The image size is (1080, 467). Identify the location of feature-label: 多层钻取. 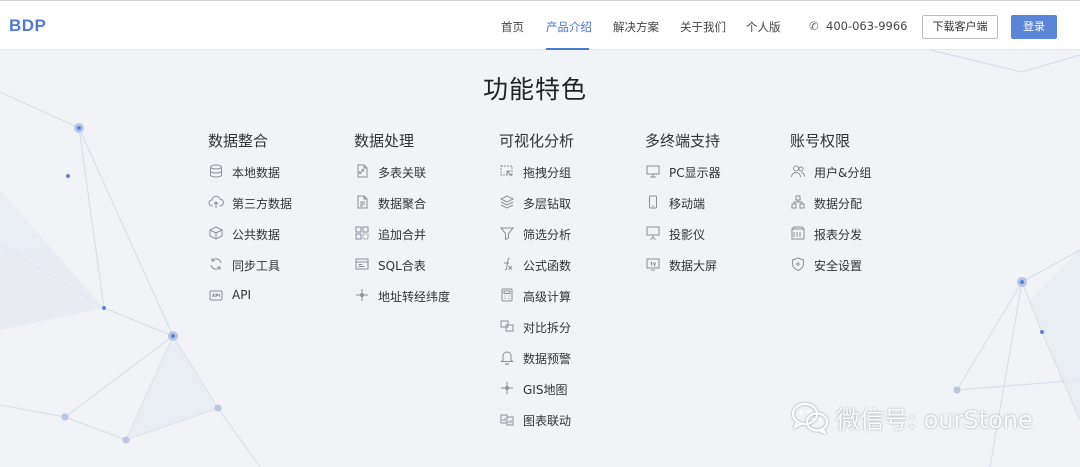
(547, 204).